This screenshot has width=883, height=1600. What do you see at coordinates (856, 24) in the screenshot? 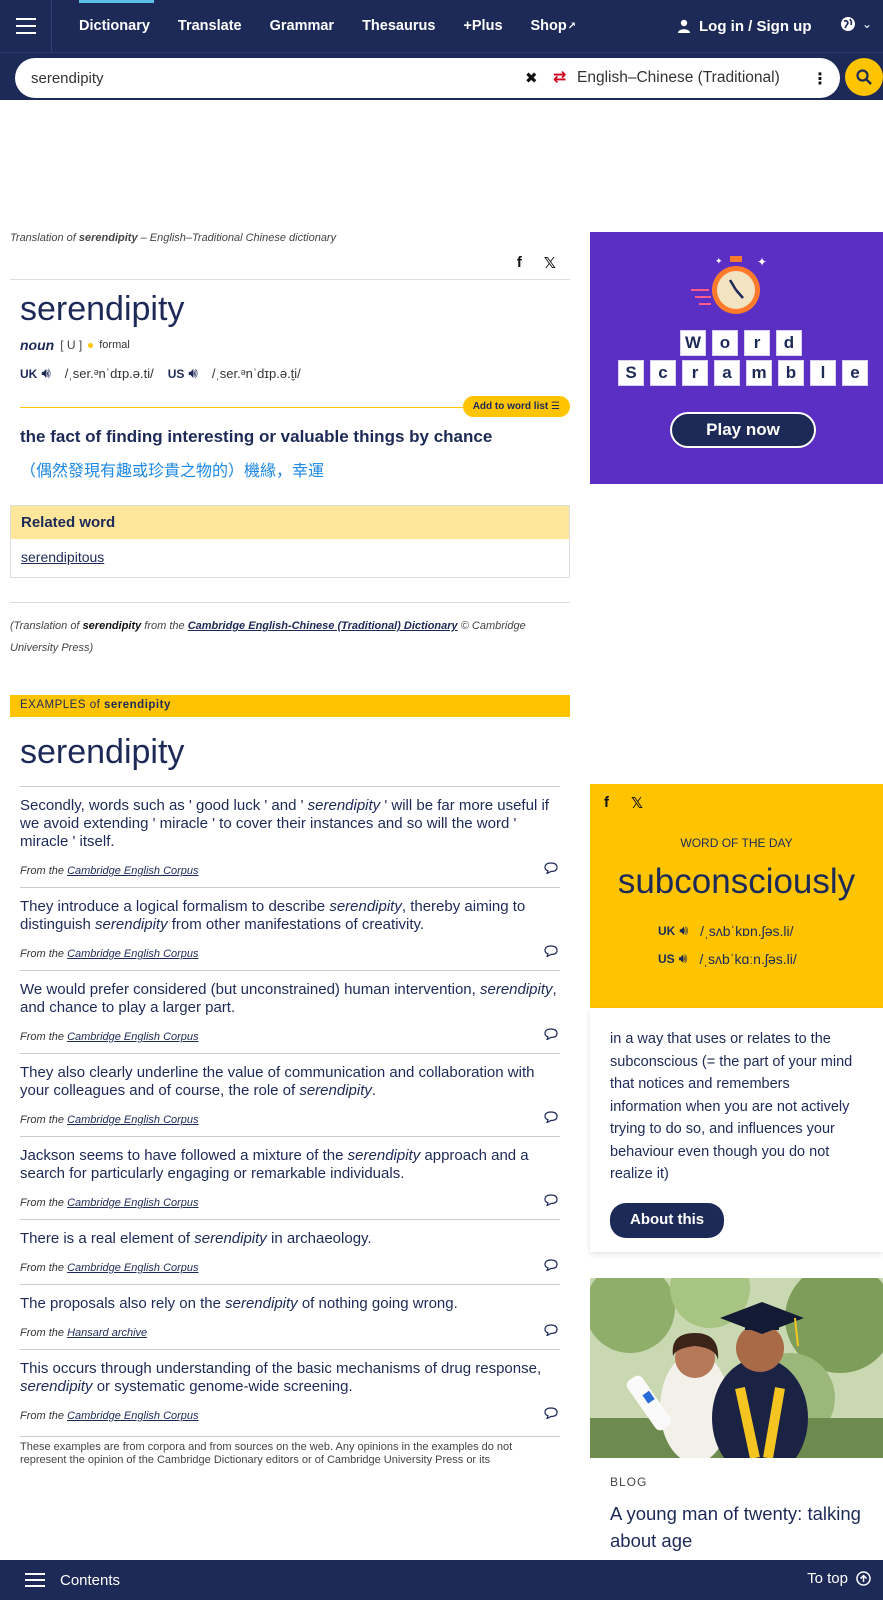
I see `language-selector: ⌄` at bounding box center [856, 24].